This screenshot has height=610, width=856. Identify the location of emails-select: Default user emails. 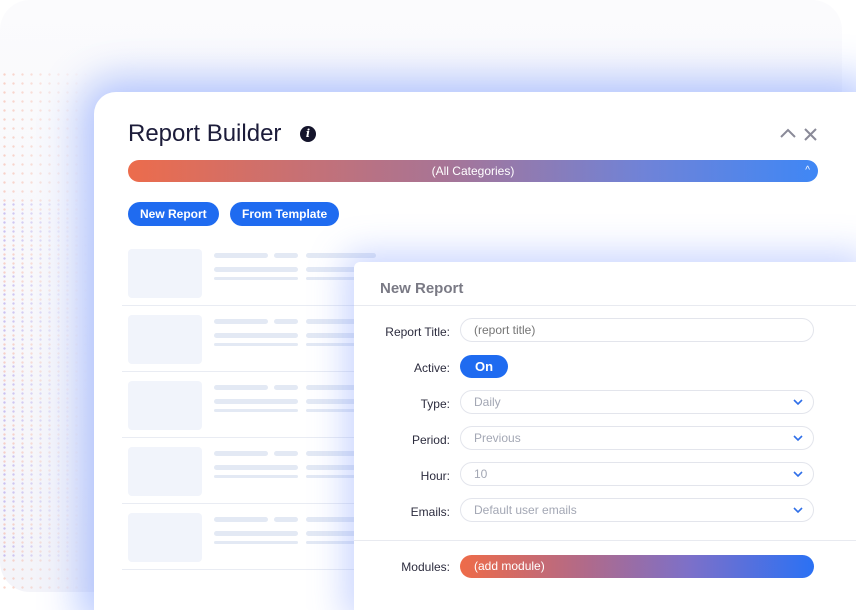
(637, 510).